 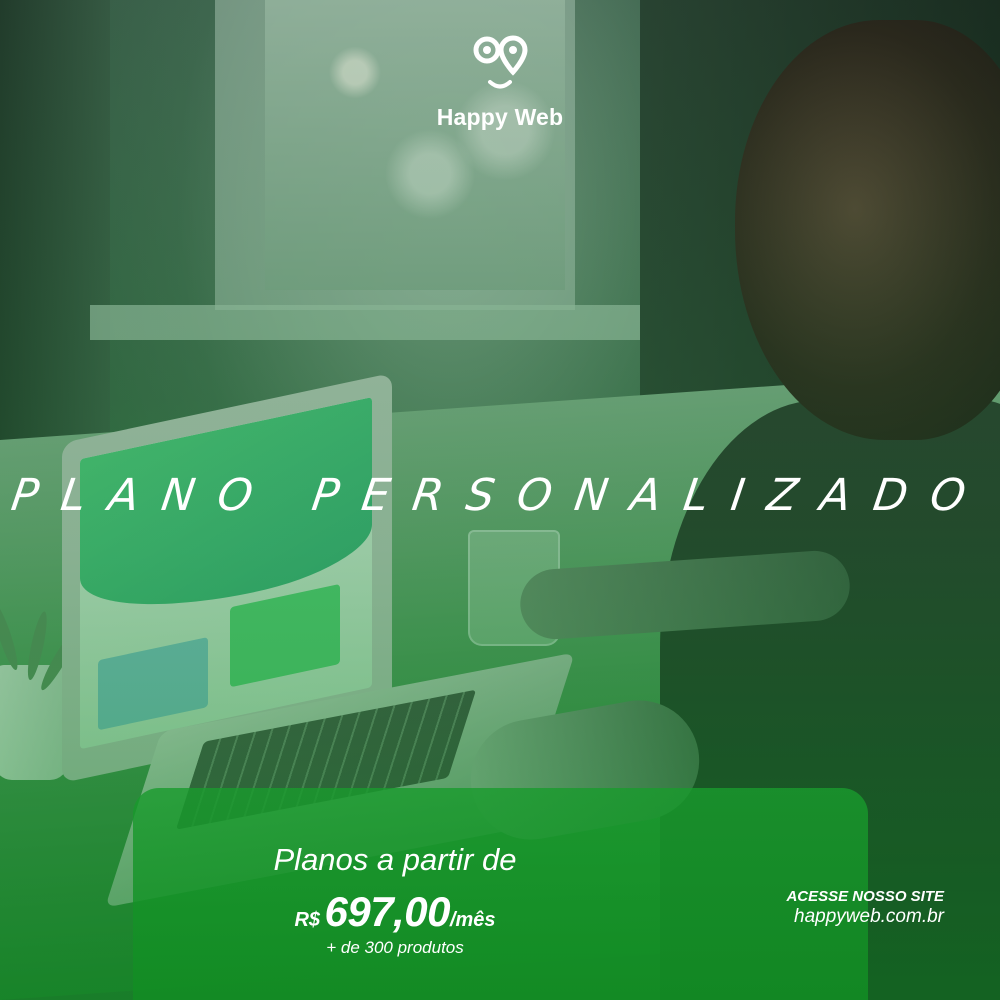 I want to click on brand-name: Happy Web, so click(x=500, y=117).